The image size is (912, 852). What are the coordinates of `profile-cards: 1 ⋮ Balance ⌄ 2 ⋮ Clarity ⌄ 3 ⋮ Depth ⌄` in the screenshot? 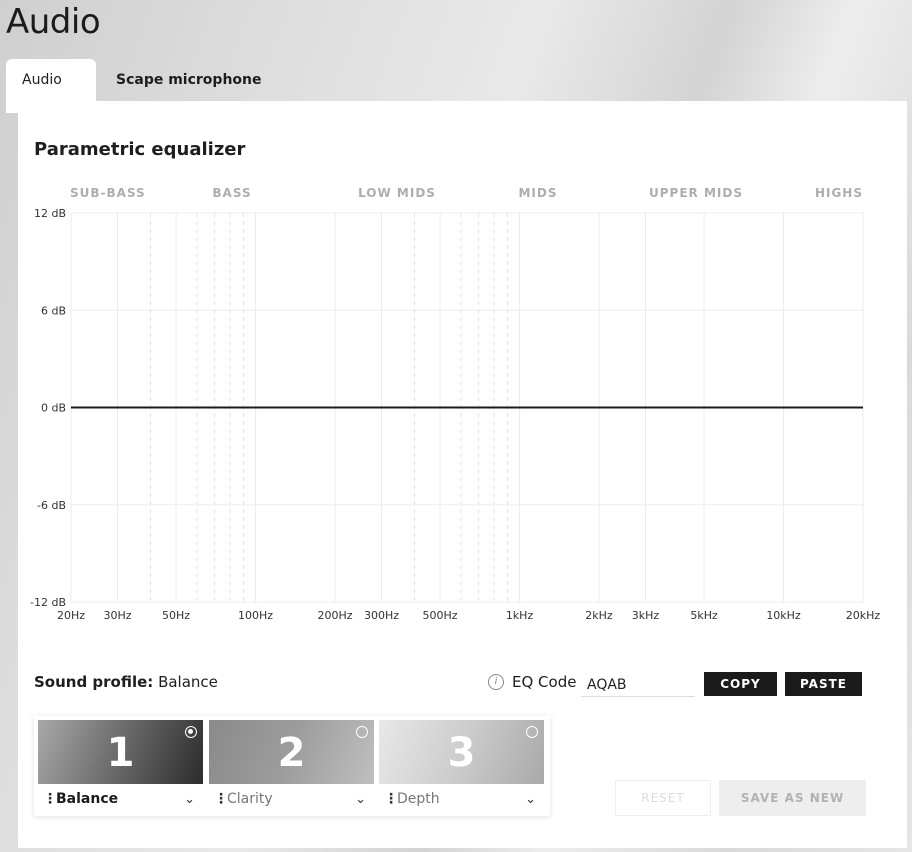 It's located at (292, 766).